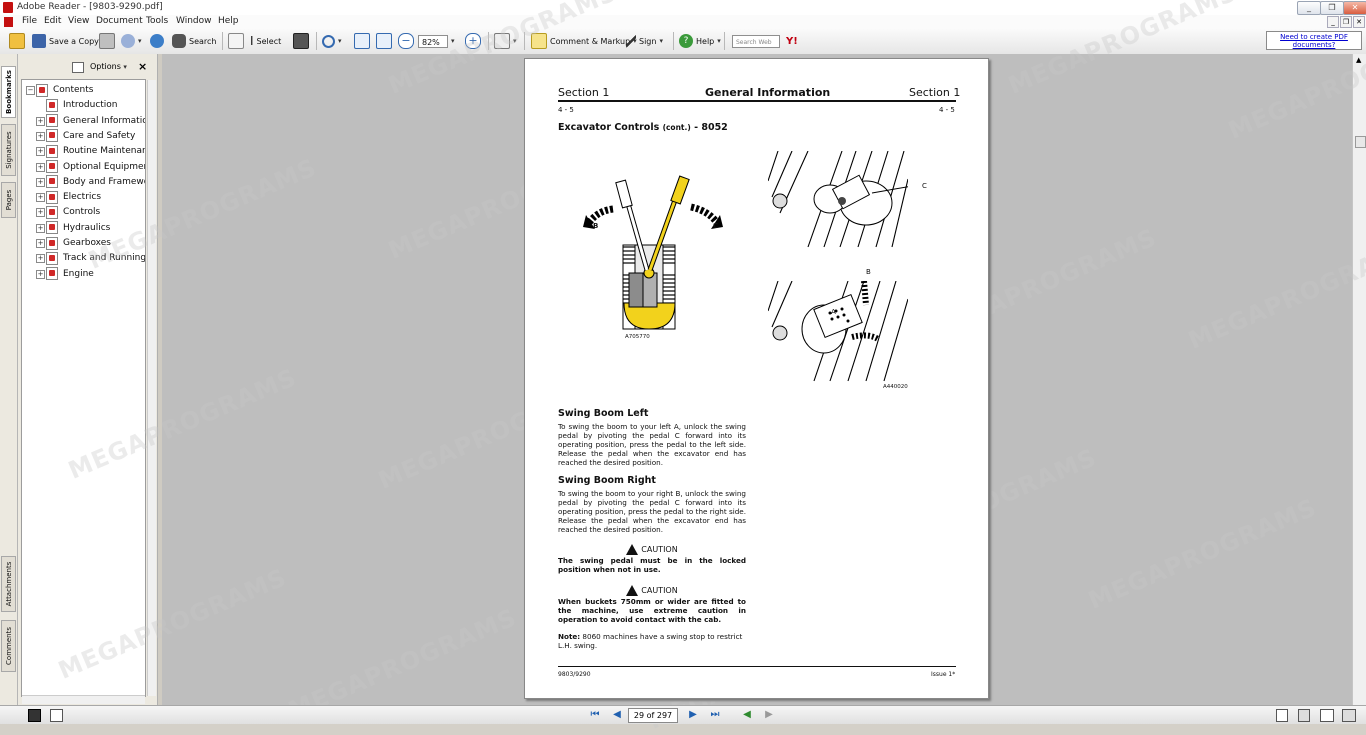 This screenshot has height=735, width=1366. What do you see at coordinates (157, 41) in the screenshot?
I see `organizer-button` at bounding box center [157, 41].